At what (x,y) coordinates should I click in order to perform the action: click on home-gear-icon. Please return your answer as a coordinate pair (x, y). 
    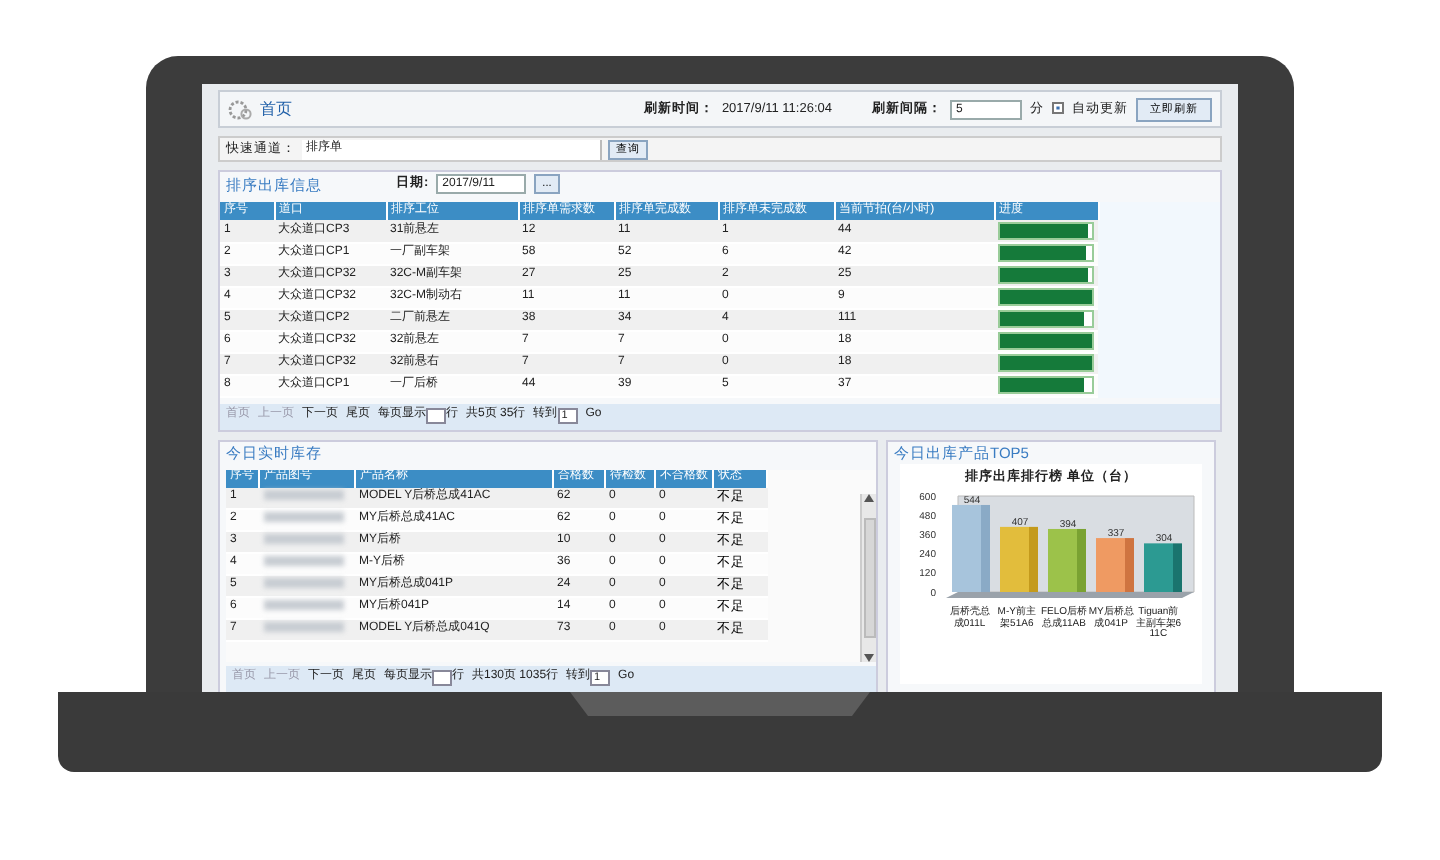
    Looking at the image, I should click on (240, 109).